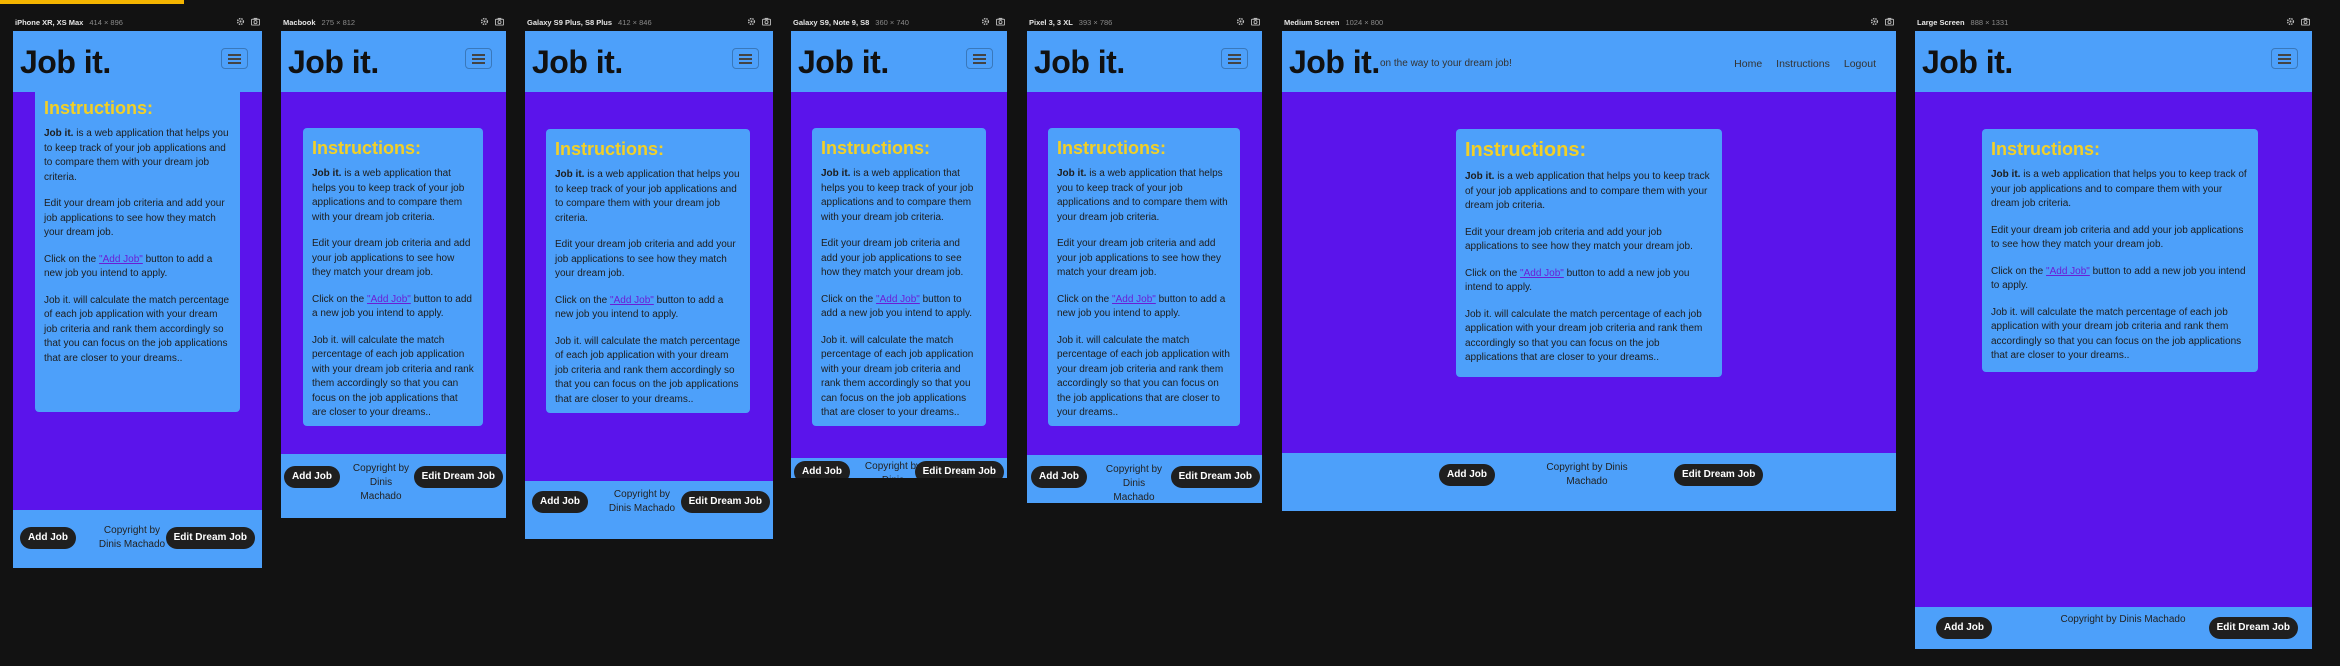 This screenshot has width=2340, height=666. What do you see at coordinates (1963, 22) in the screenshot?
I see `device-name: Large Screen 888 × 1331` at bounding box center [1963, 22].